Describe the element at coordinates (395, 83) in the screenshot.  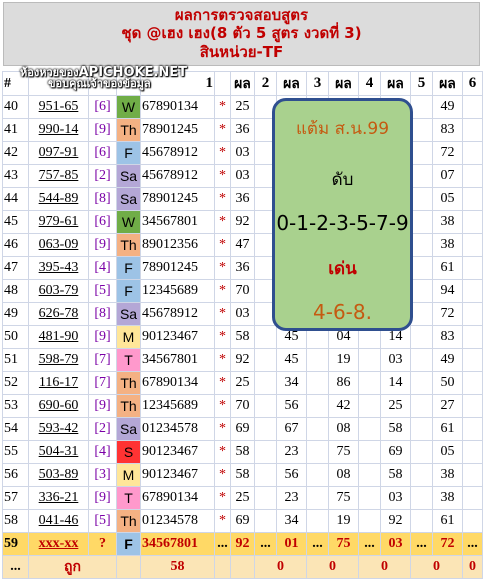
I see `header-pl4: ผล` at that location.